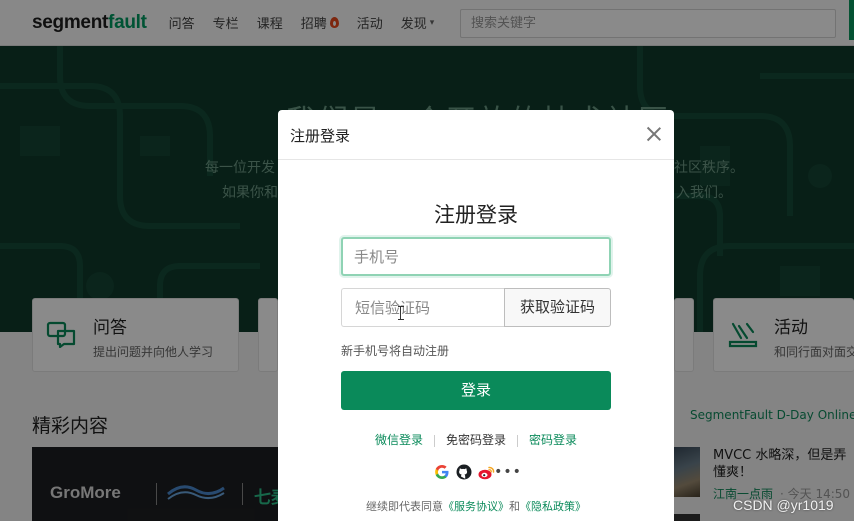 This screenshot has width=854, height=521. I want to click on modal-title: 注册登录, so click(320, 136).